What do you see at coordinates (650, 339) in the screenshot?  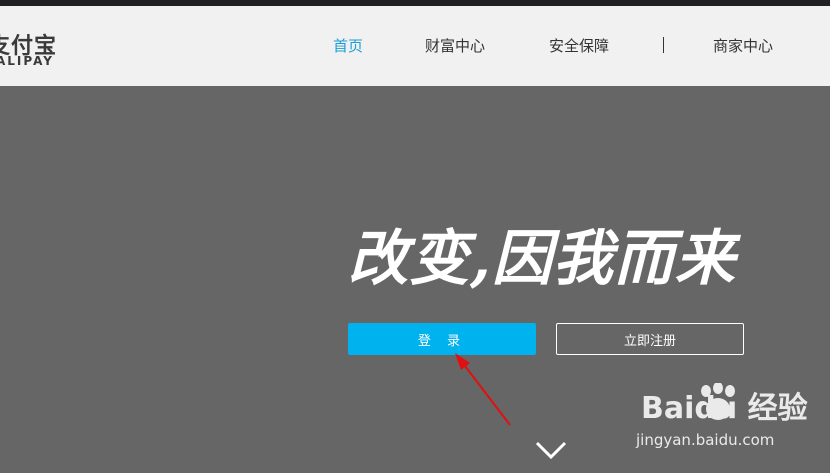 I see `register-button: 立即注册` at bounding box center [650, 339].